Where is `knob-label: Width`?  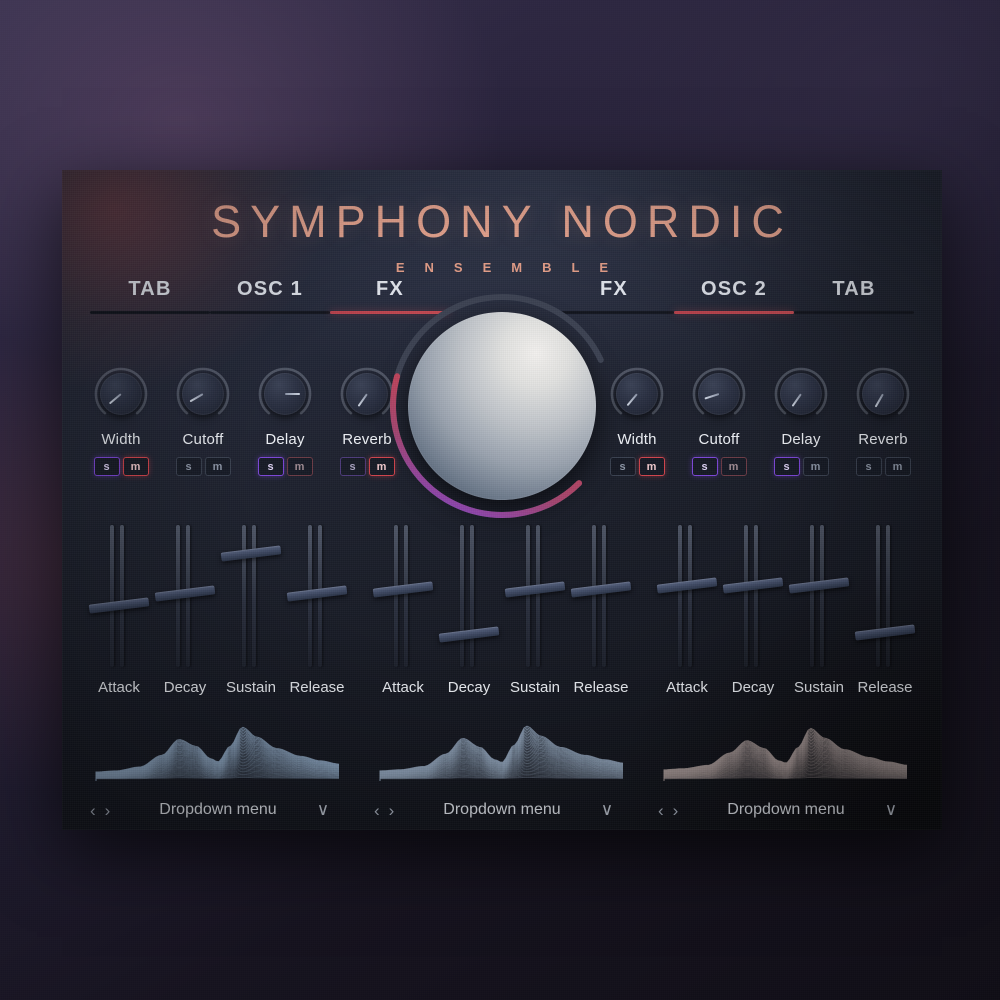 knob-label: Width is located at coordinates (121, 439).